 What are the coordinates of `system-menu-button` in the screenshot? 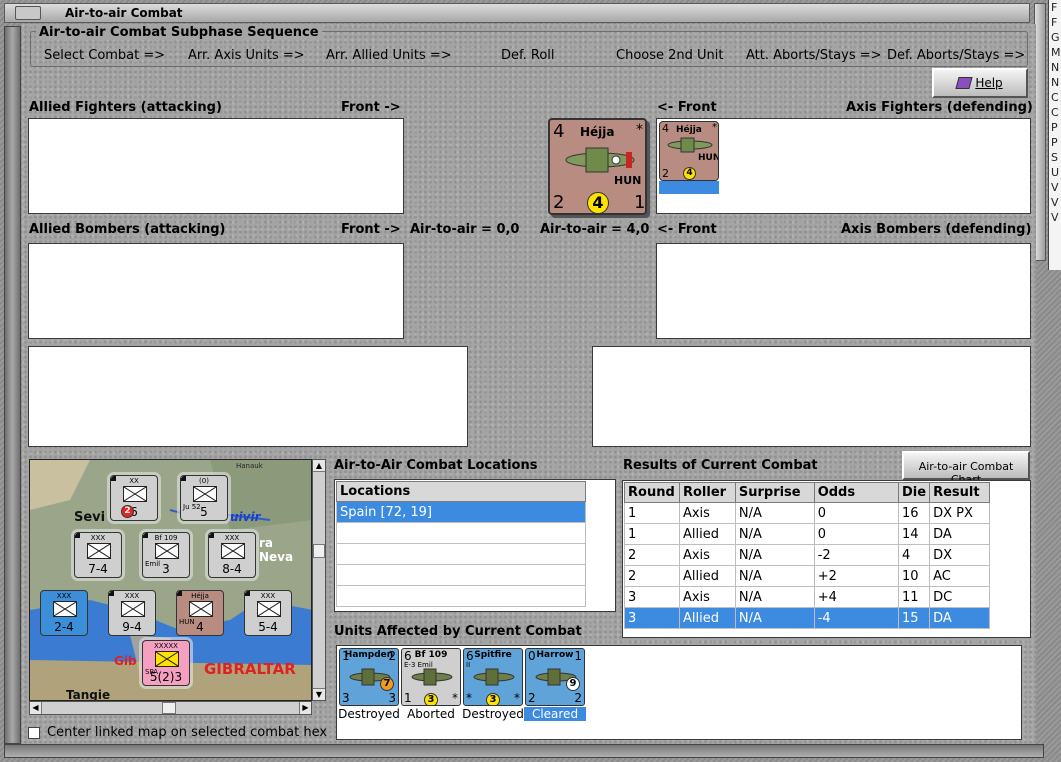 It's located at (28, 13).